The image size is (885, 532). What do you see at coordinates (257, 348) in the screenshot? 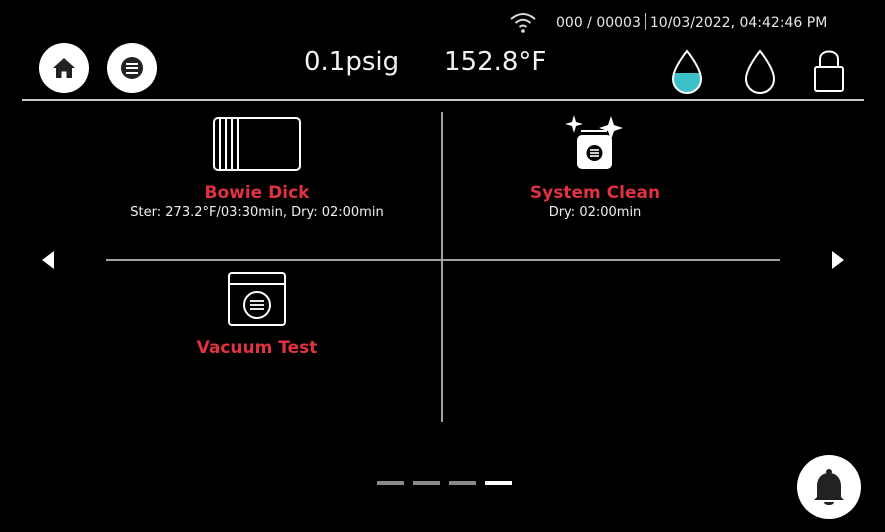
I see `cycle-title: Vacuum Test` at bounding box center [257, 348].